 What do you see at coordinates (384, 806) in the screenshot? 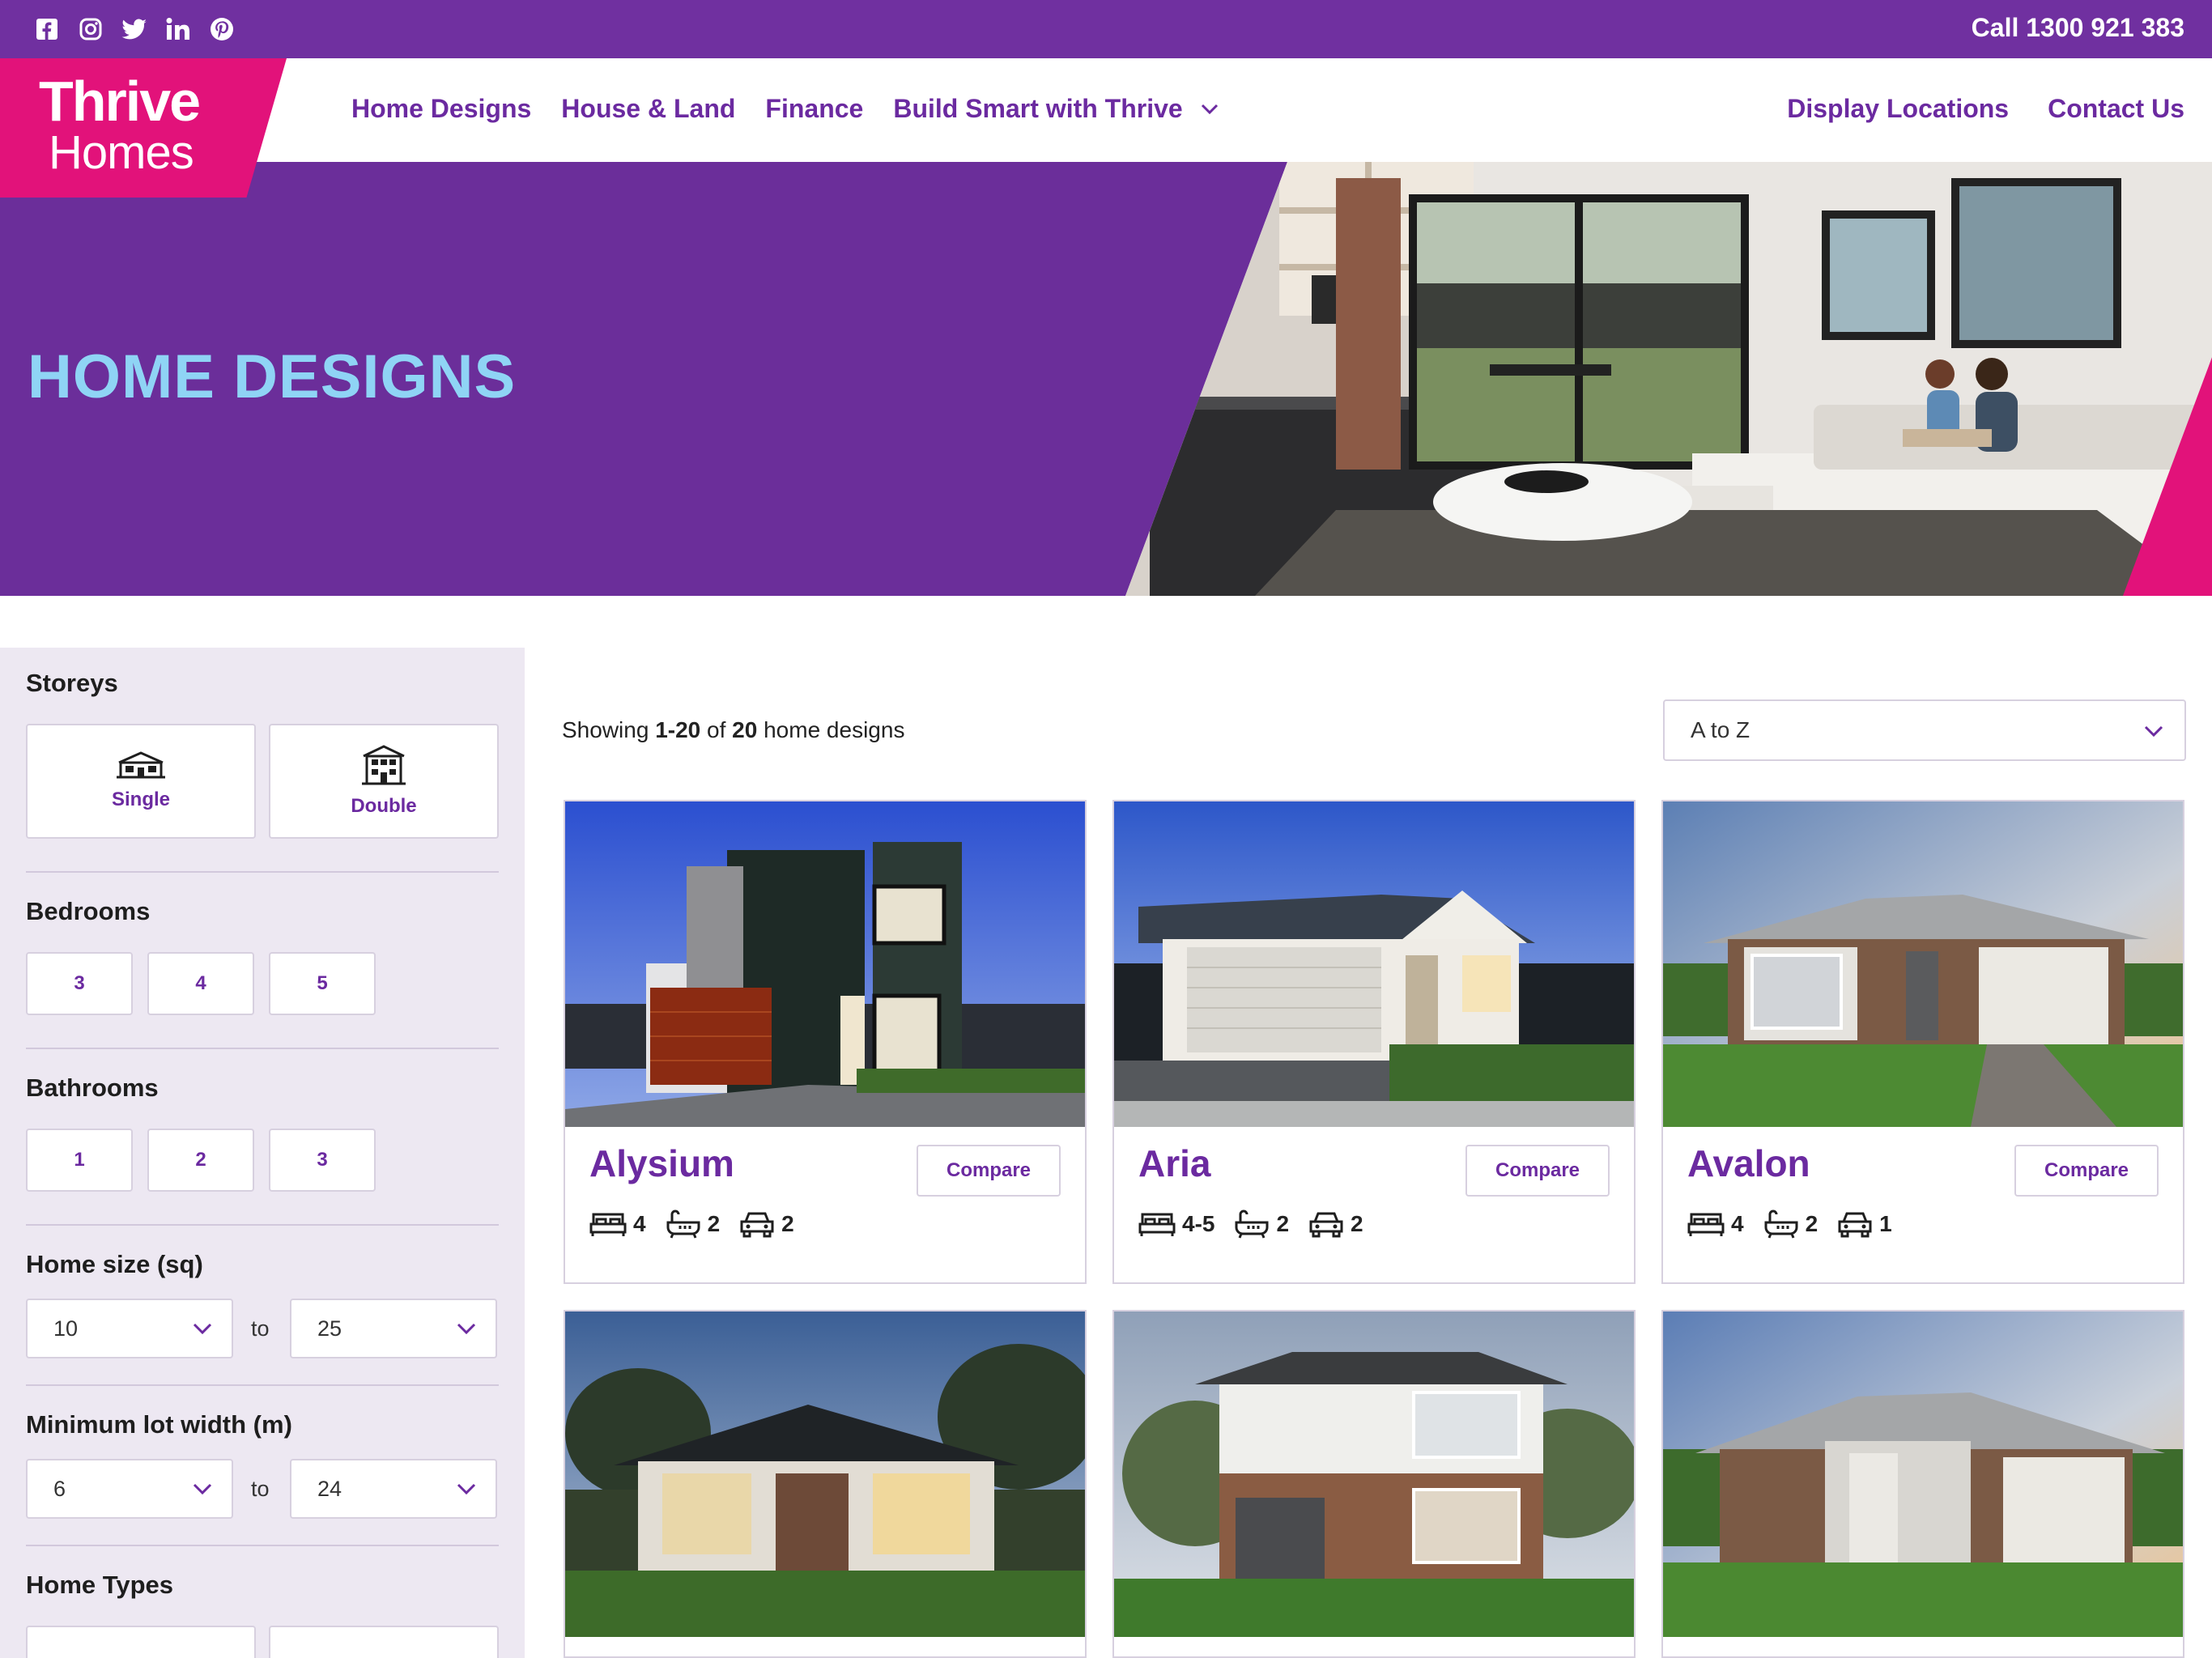
I see `storeys-double-label: Double` at bounding box center [384, 806].